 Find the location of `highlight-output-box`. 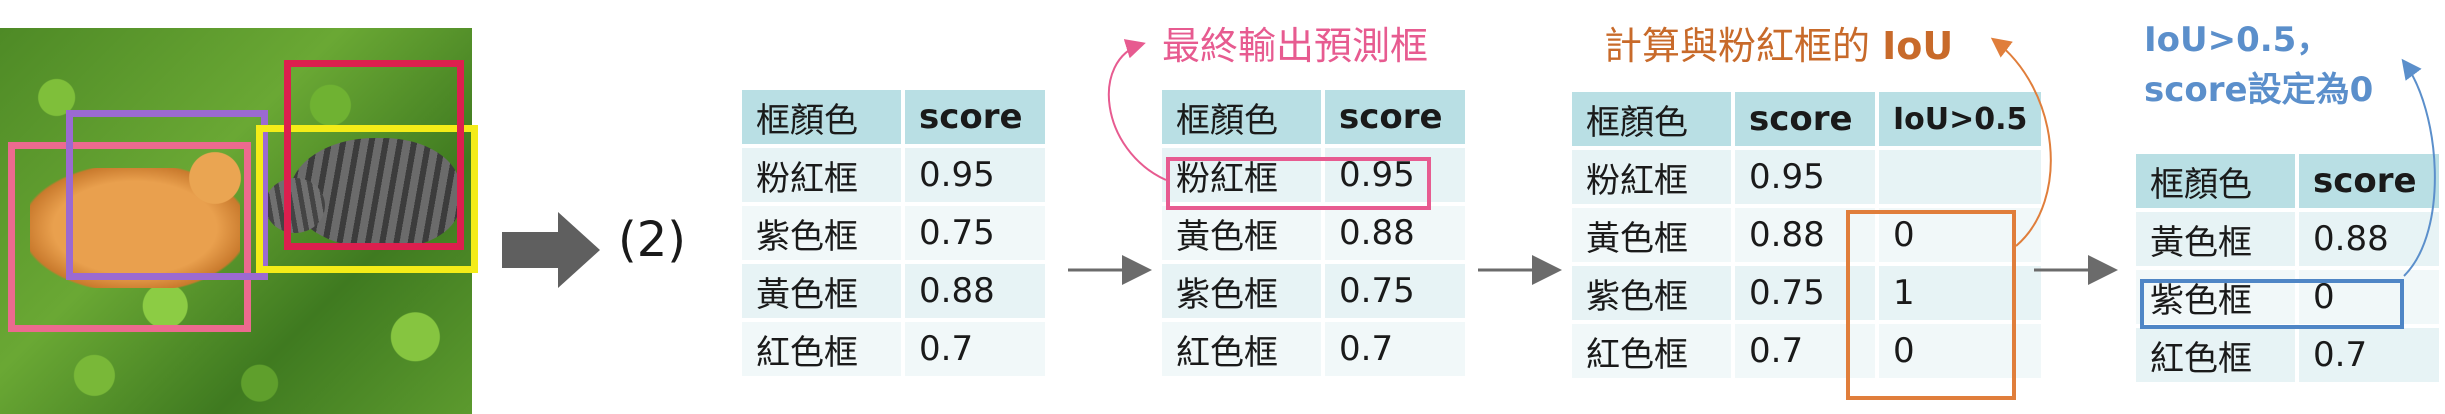

highlight-output-box is located at coordinates (1298, 183).